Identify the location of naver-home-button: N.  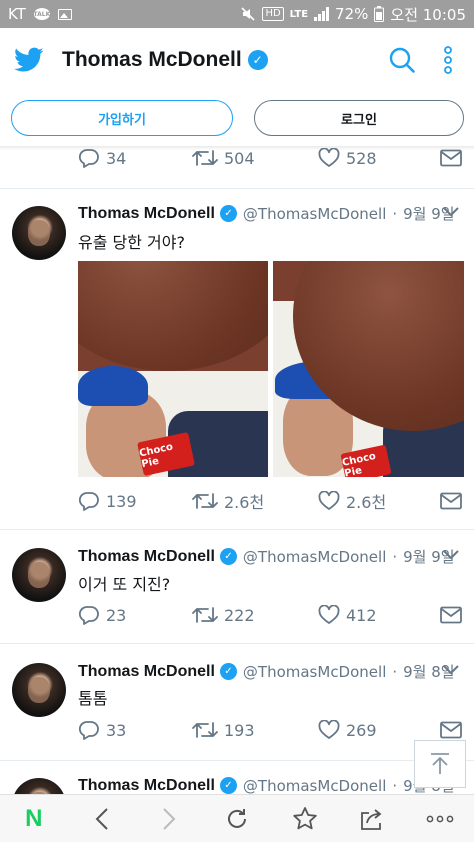
(34, 819).